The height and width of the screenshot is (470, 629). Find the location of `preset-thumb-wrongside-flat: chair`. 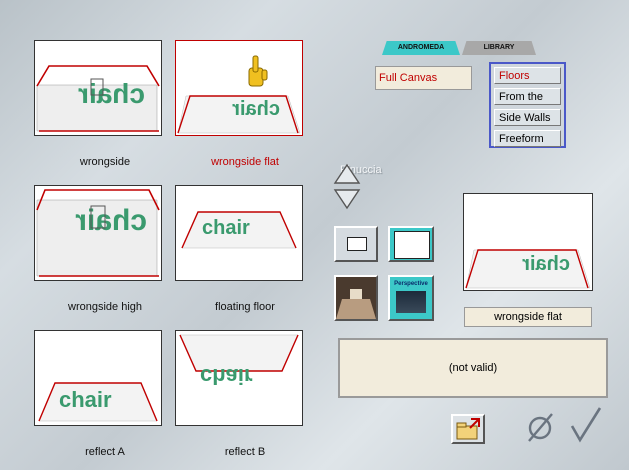

preset-thumb-wrongside-flat: chair is located at coordinates (239, 88).